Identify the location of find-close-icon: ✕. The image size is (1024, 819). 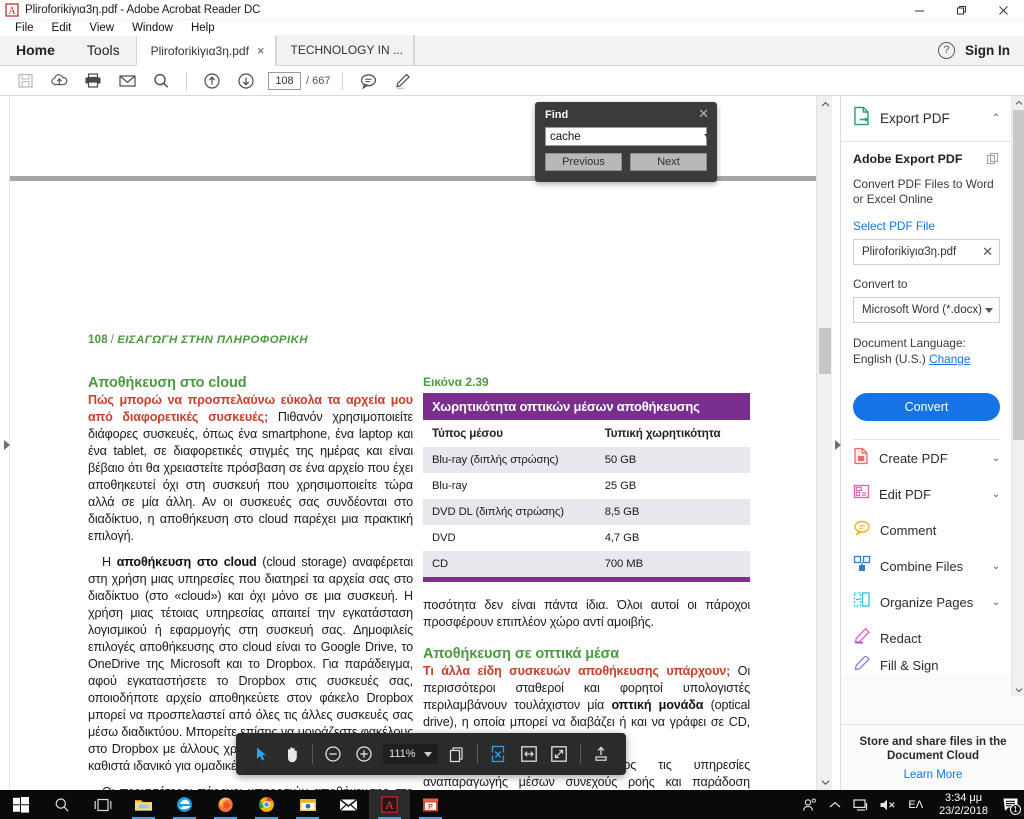
(703, 113).